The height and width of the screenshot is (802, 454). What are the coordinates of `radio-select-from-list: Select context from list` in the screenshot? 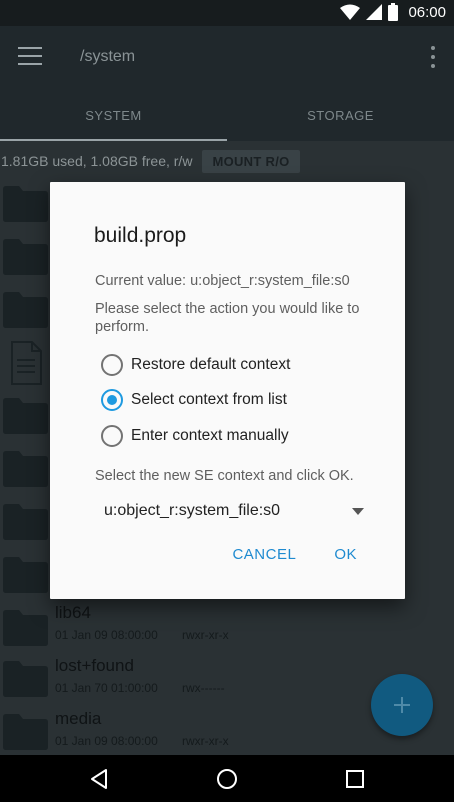 It's located at (194, 400).